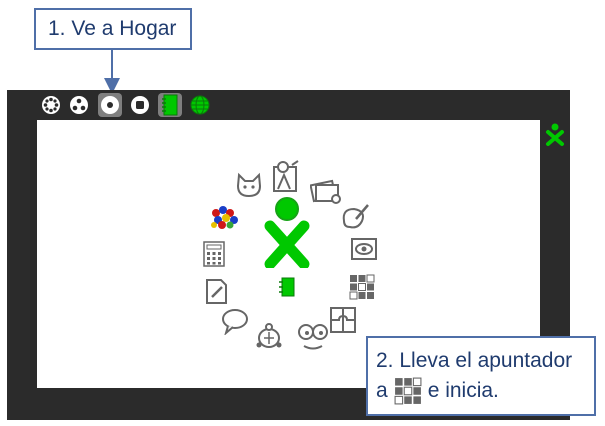 Image resolution: width=605 pixels, height=426 pixels. Describe the element at coordinates (287, 230) in the screenshot. I see `xo-owner-icon` at that location.